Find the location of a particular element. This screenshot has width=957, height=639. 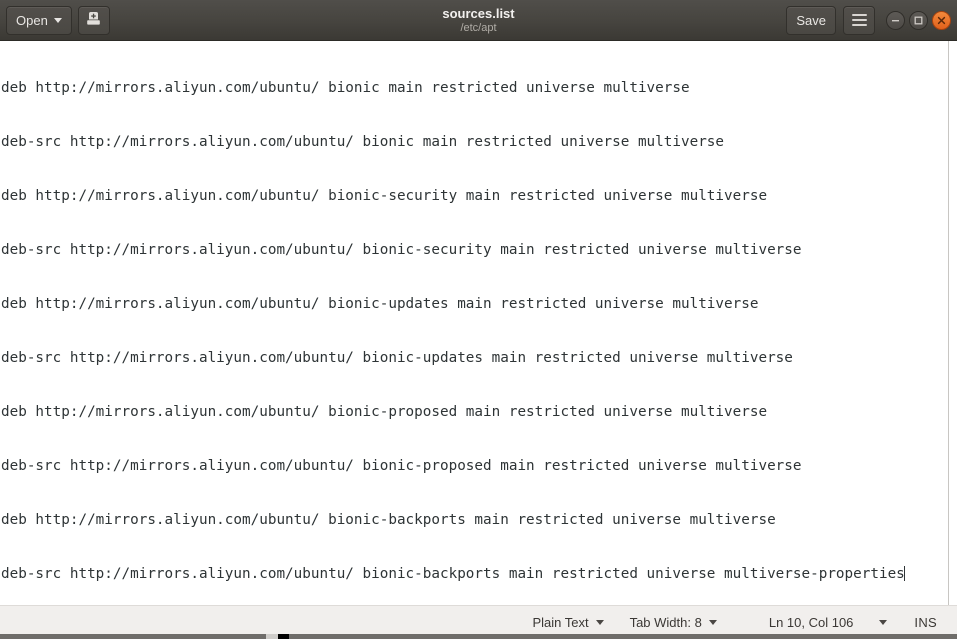

hamburger-menu-icon is located at coordinates (859, 20).